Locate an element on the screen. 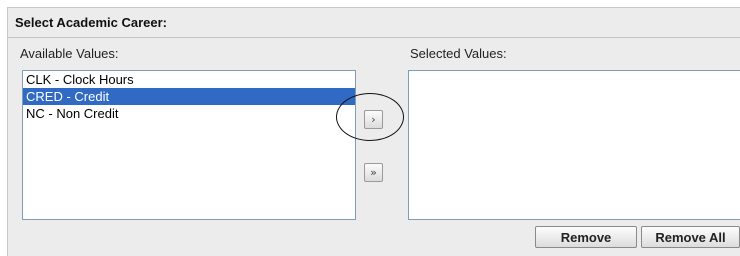  list-item: NC - Non Credit is located at coordinates (189, 113).